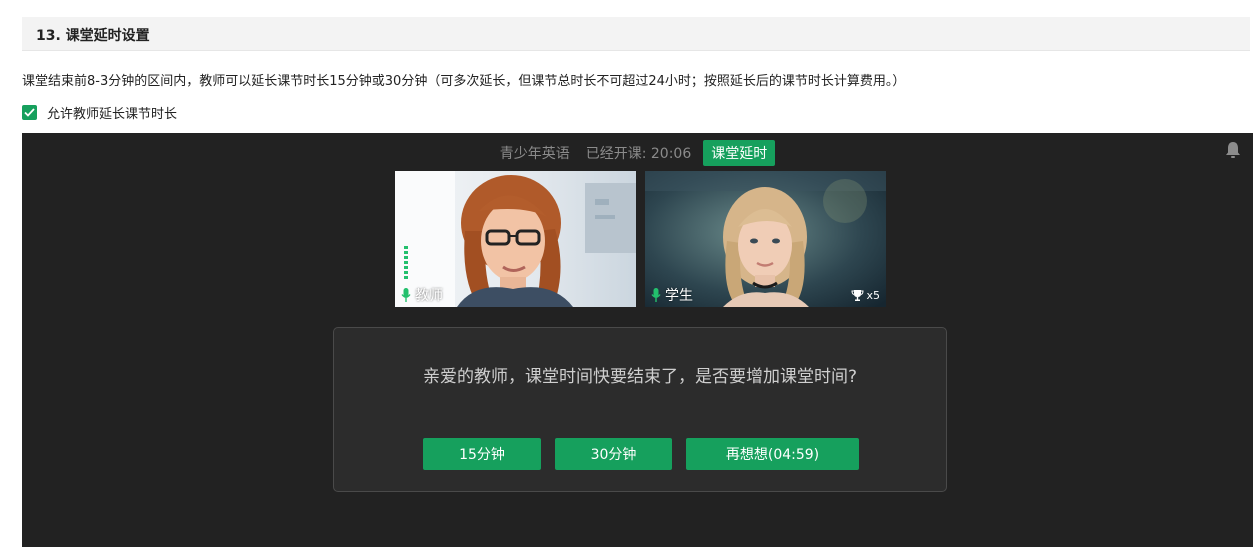 The height and width of the screenshot is (547, 1253). I want to click on trophy-count: x5, so click(873, 295).